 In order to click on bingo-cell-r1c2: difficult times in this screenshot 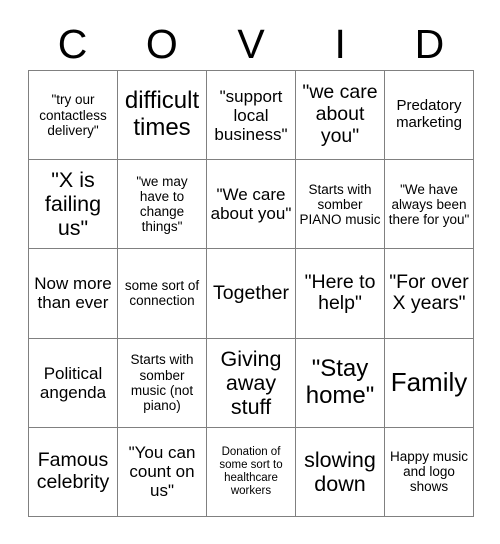, I will do `click(162, 116)`.